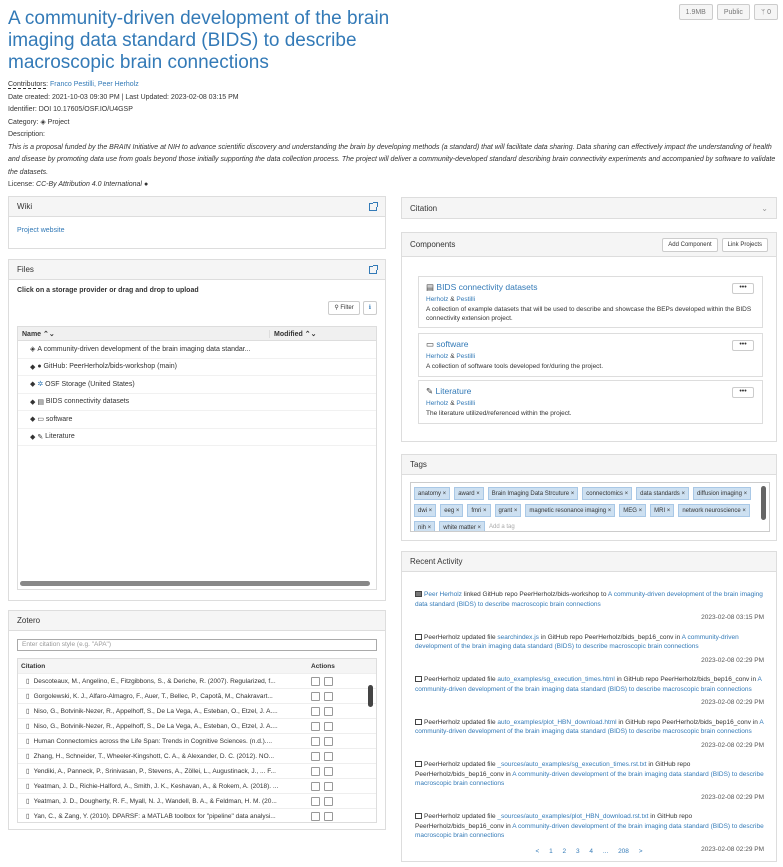  What do you see at coordinates (144, 333) in the screenshot?
I see `col-name: Name ⌃⌄` at bounding box center [144, 333].